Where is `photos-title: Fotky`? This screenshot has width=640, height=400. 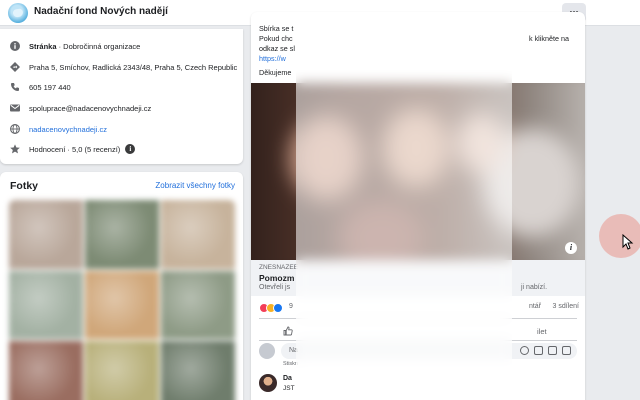 photos-title: Fotky is located at coordinates (24, 186).